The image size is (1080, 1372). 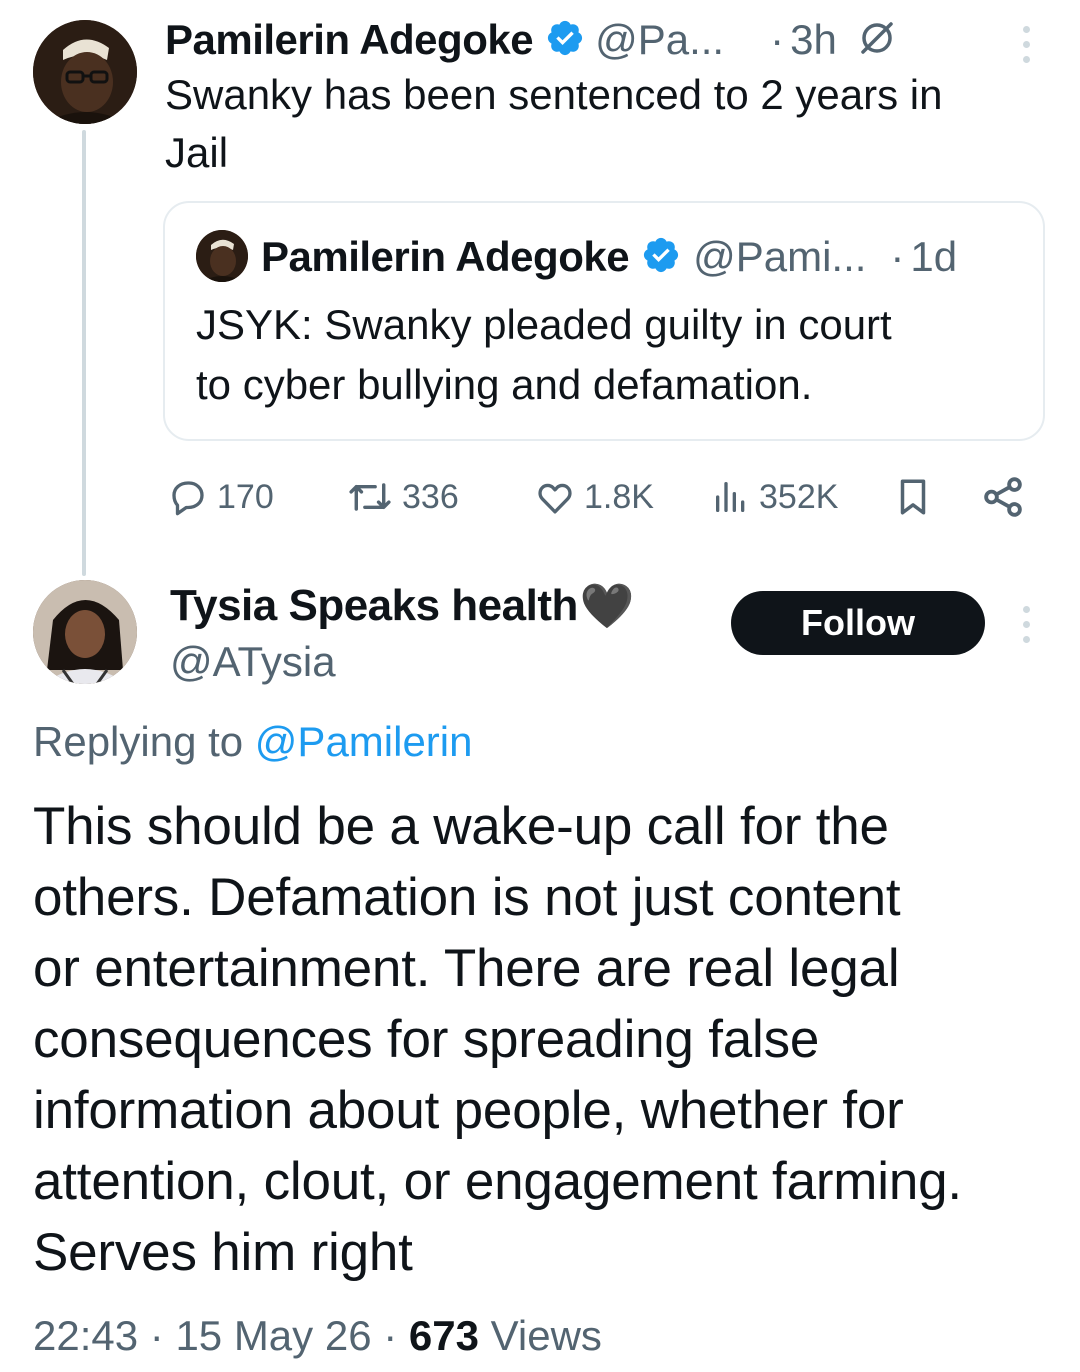 I want to click on repost-icon, so click(x=370, y=497).